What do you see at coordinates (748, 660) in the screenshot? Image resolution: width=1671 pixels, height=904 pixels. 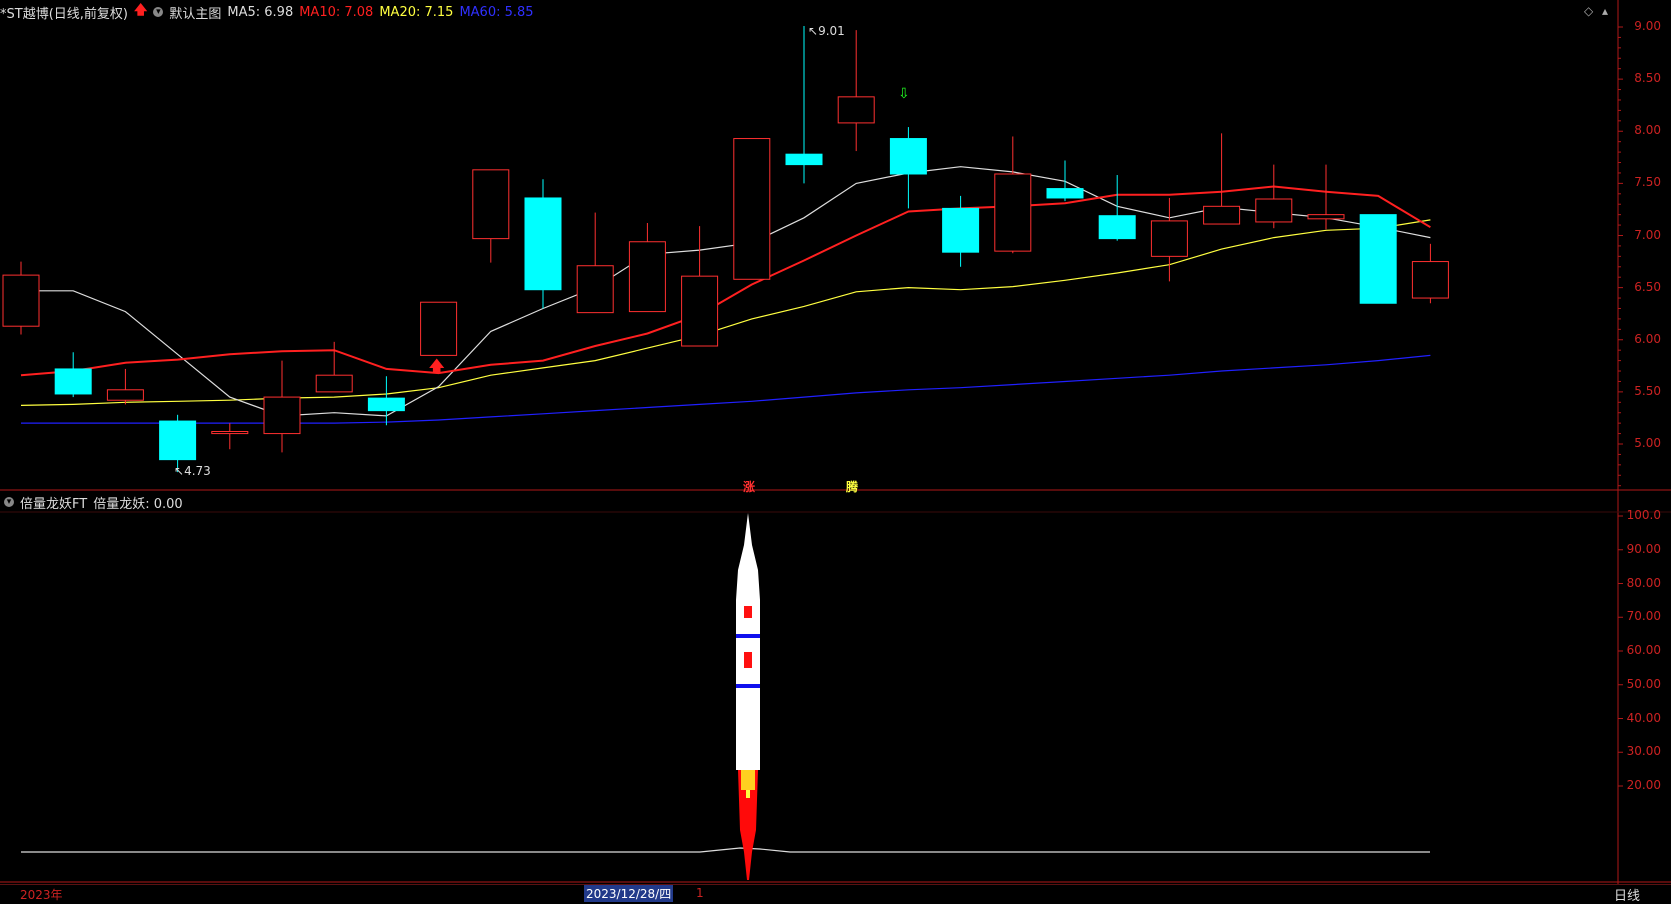 I see `rocket-window-lower` at bounding box center [748, 660].